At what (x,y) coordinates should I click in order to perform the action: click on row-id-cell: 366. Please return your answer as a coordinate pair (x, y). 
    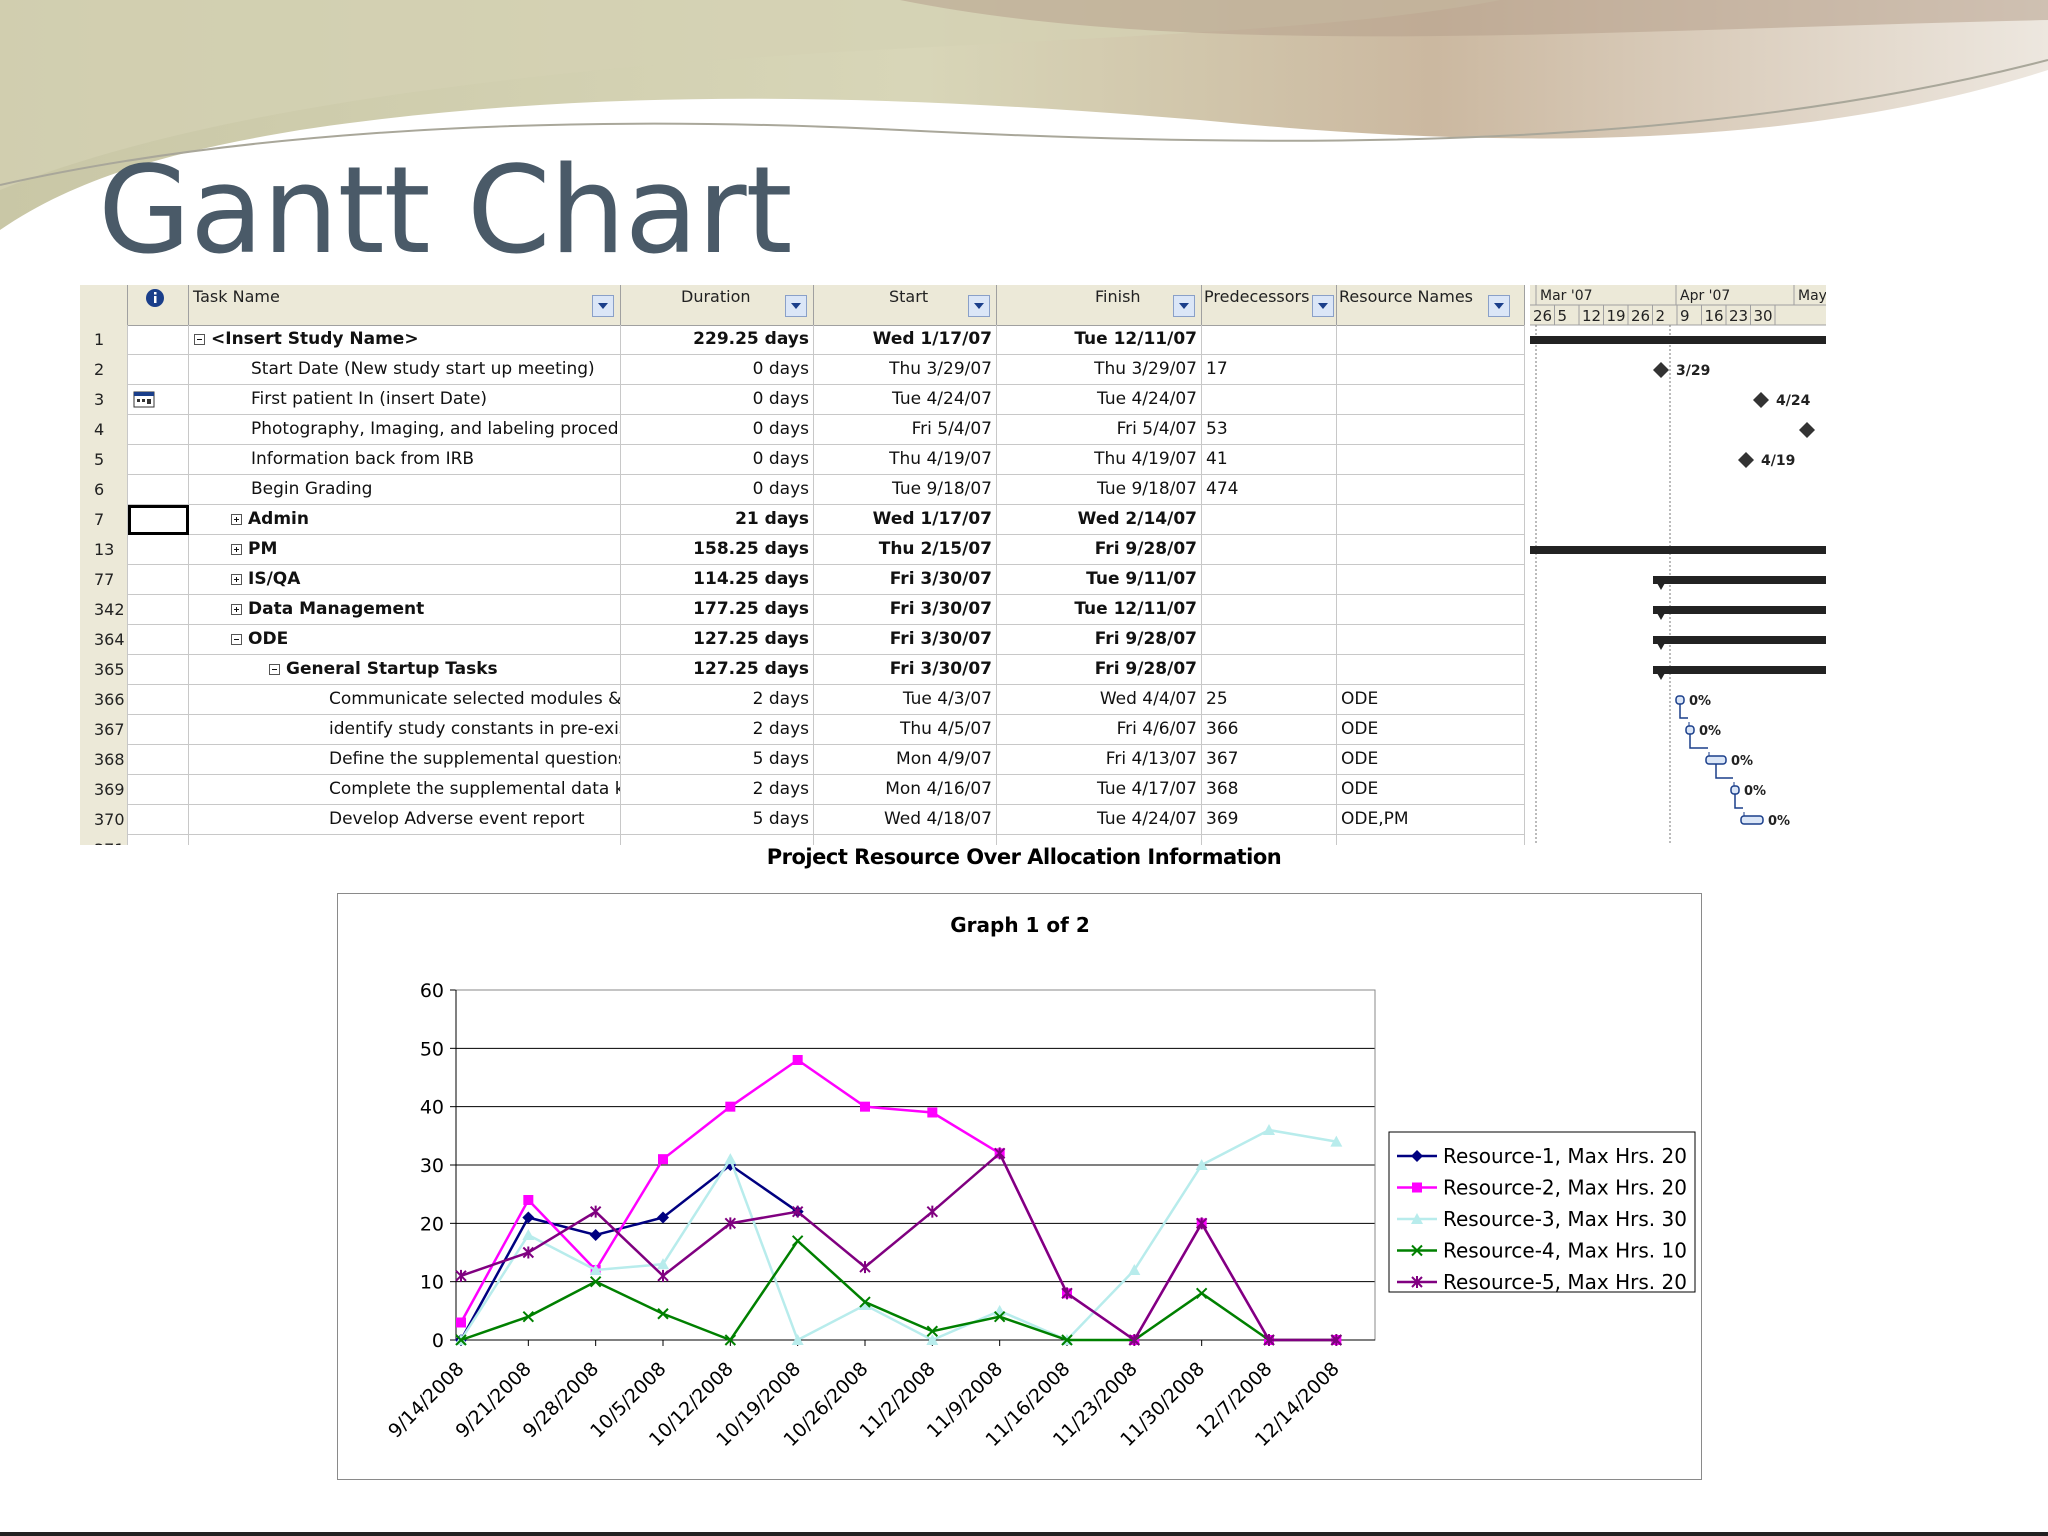
    Looking at the image, I should click on (104, 700).